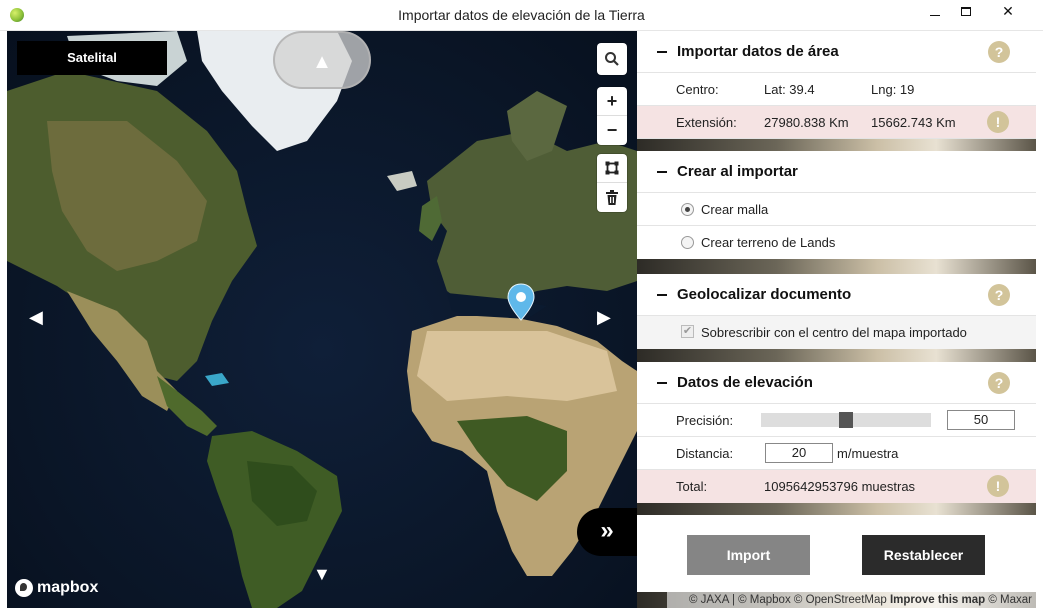 This screenshot has height=615, width=1043. I want to click on draw-control, so click(612, 183).